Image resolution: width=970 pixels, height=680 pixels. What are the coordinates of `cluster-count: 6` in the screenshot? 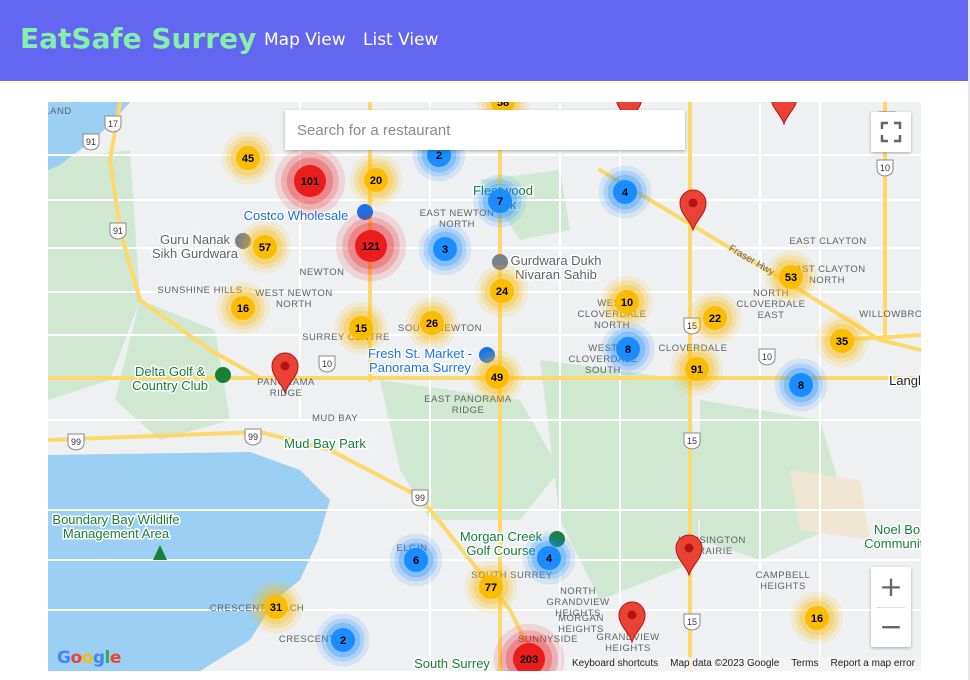 It's located at (416, 561).